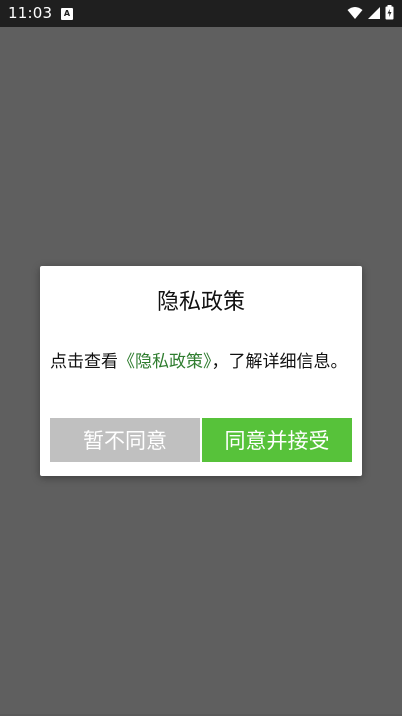  Describe the element at coordinates (277, 440) in the screenshot. I see `accept-button: 同意并接受` at that location.